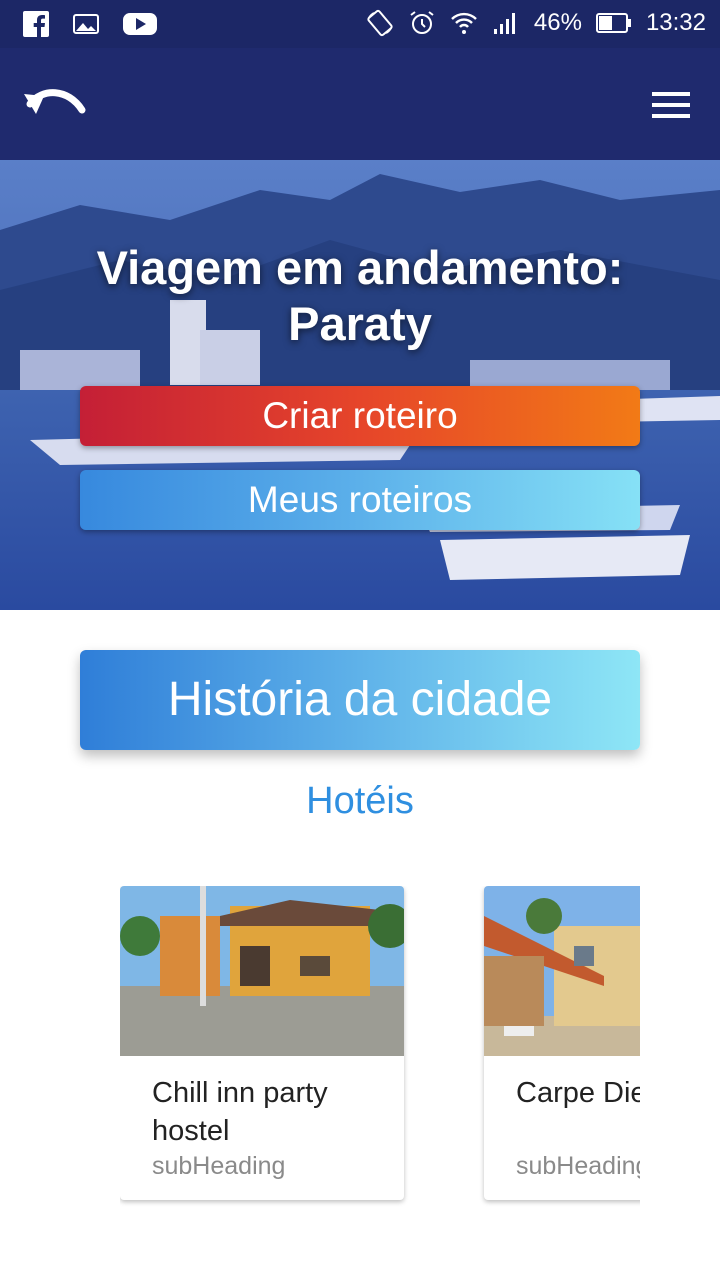 The height and width of the screenshot is (1280, 720). What do you see at coordinates (140, 24) in the screenshot?
I see `youtube-icon` at bounding box center [140, 24].